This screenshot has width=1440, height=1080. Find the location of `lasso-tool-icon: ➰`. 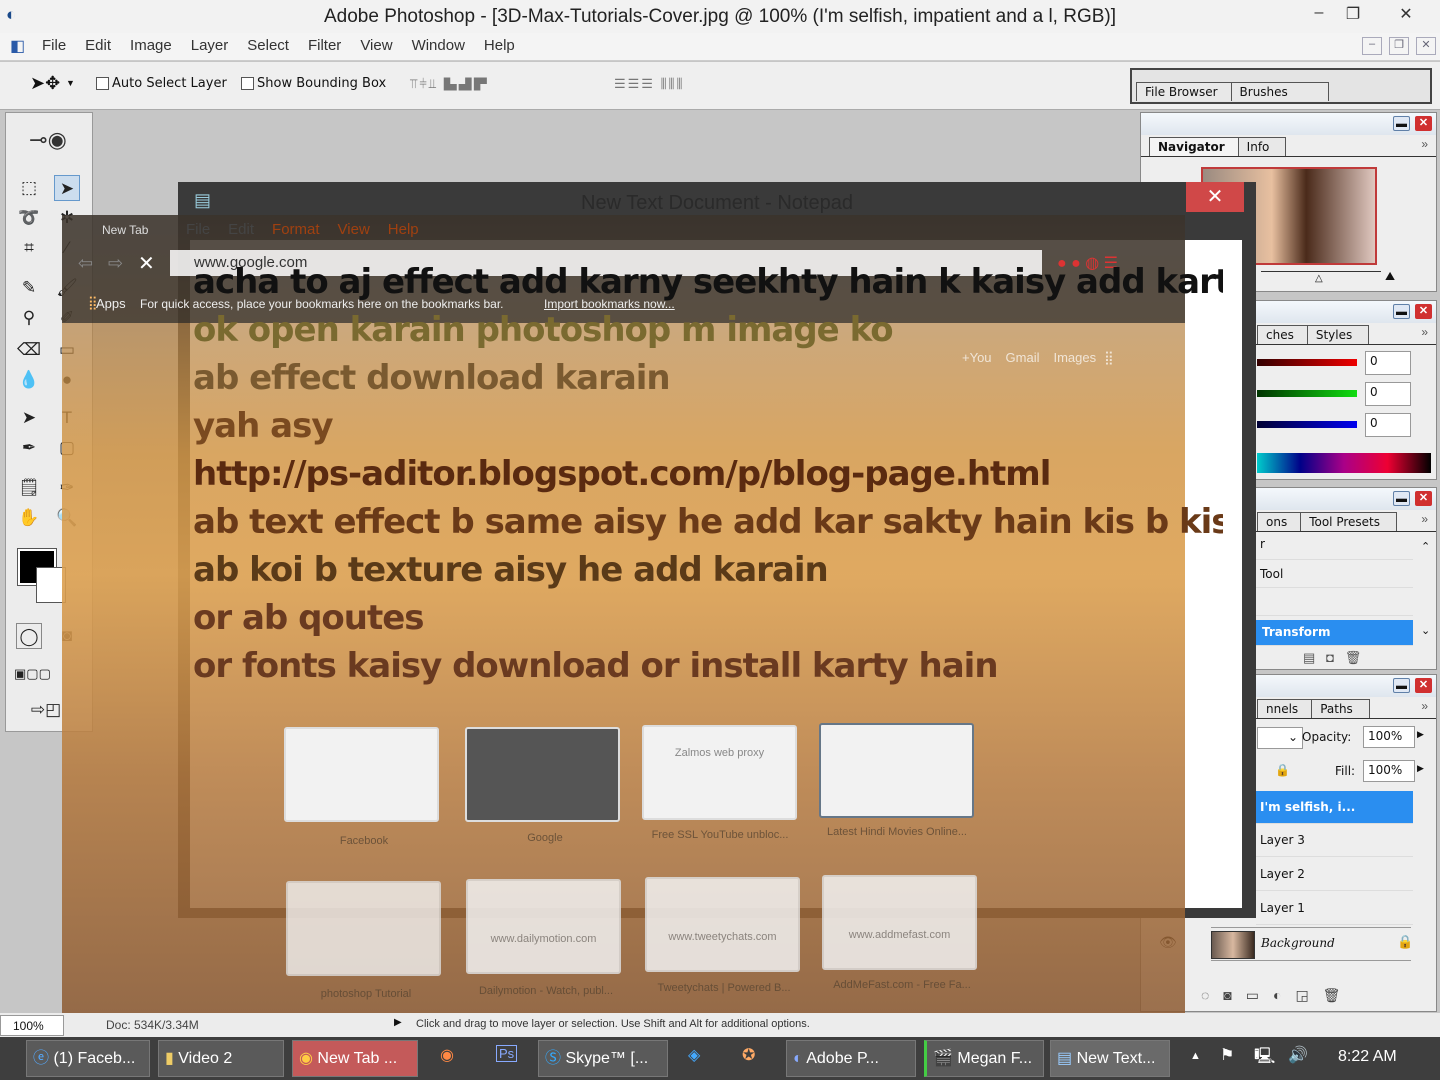

lasso-tool-icon: ➰ is located at coordinates (29, 218).